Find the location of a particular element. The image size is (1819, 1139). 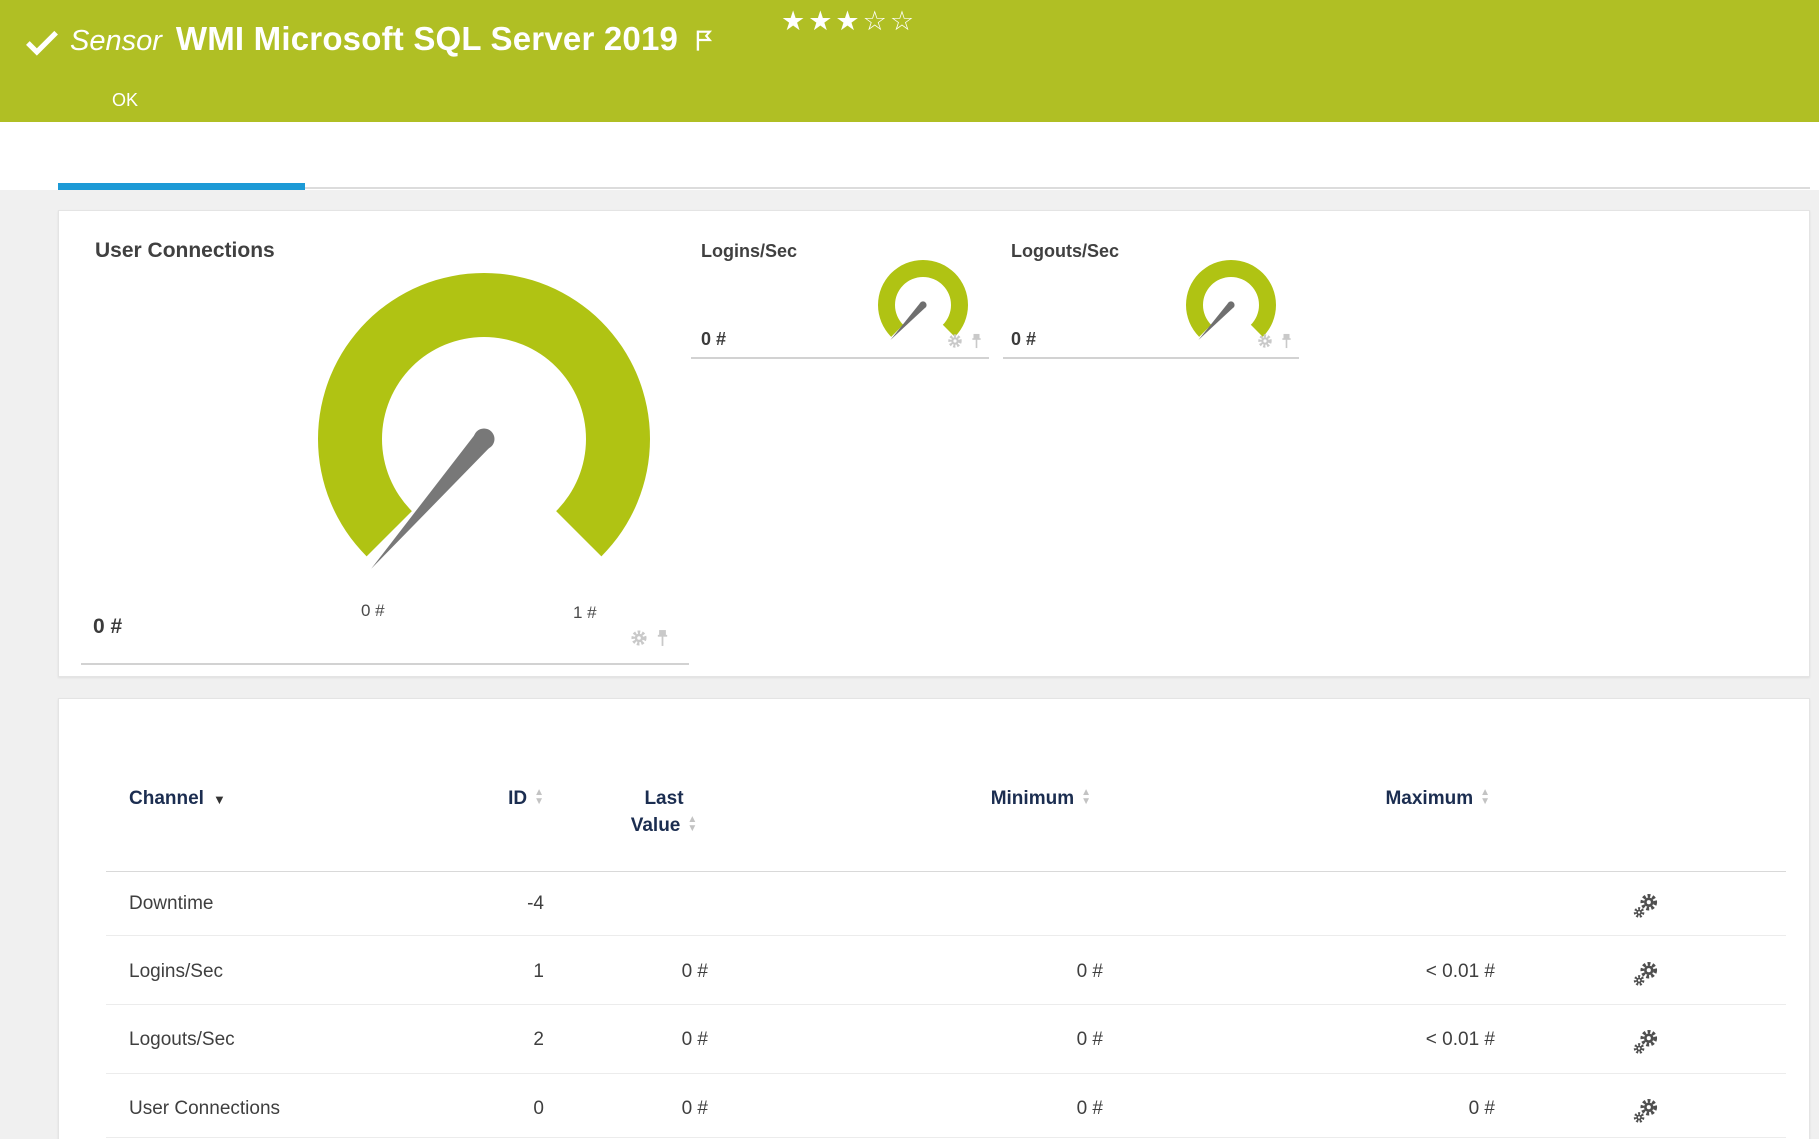

cell-maximum: 0 # is located at coordinates (1481, 1108).